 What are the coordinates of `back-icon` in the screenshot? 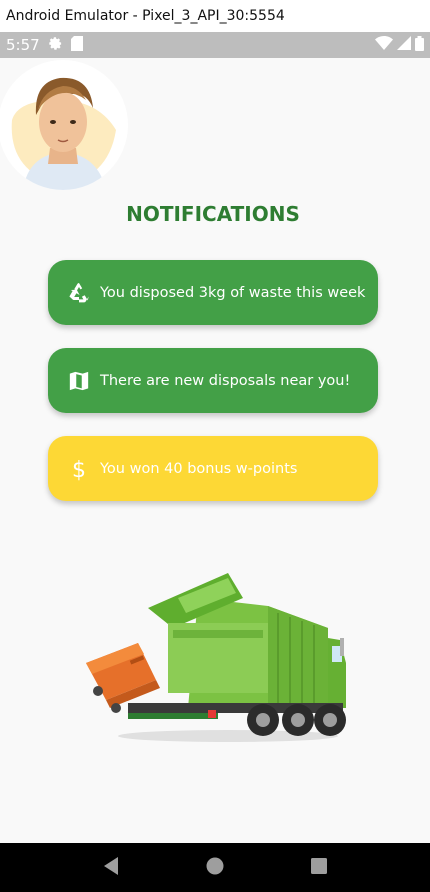 It's located at (111, 868).